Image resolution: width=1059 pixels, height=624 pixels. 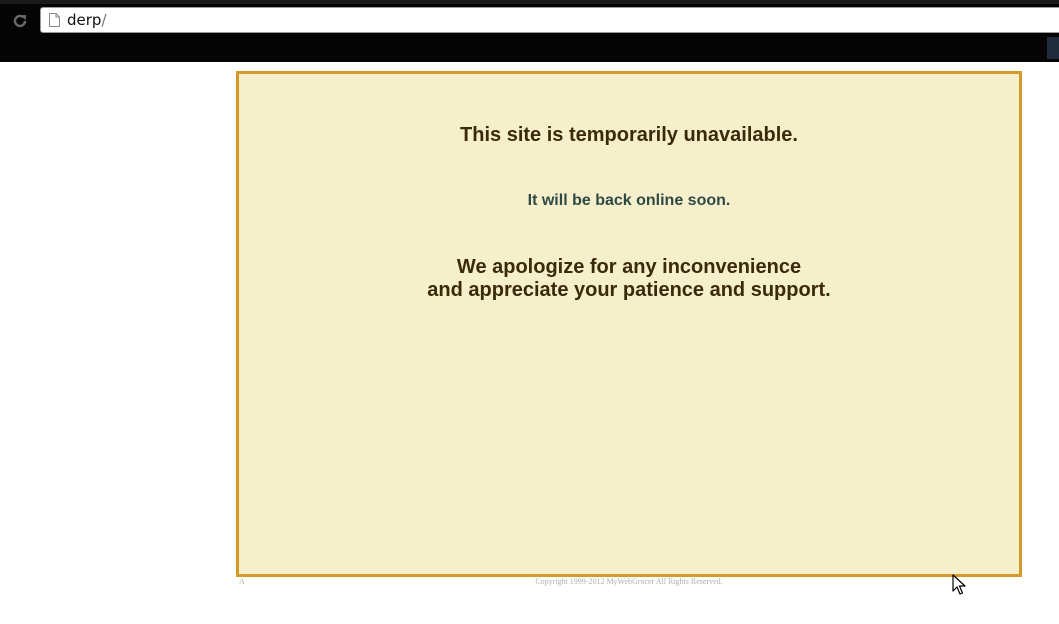 I want to click on browser-toolbar: derp/, so click(x=529, y=31).